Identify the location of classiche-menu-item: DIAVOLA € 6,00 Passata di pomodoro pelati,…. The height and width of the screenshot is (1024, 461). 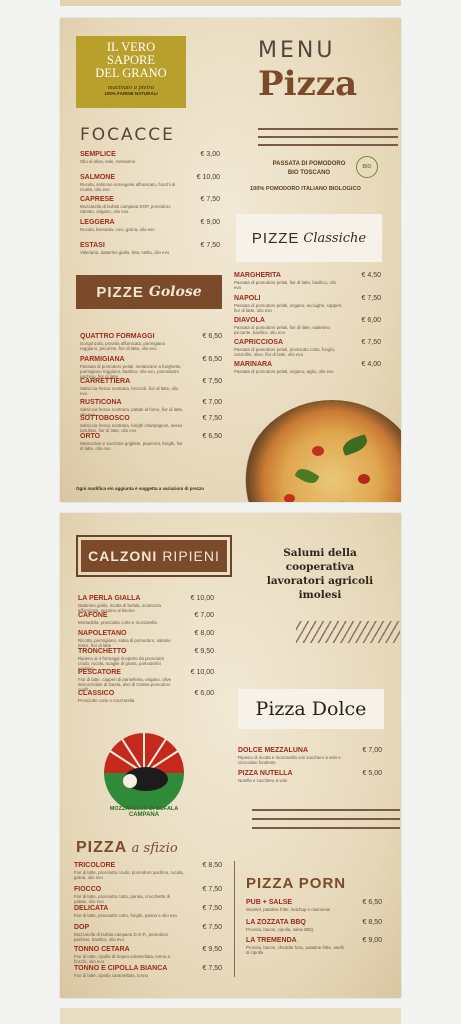
(307, 326).